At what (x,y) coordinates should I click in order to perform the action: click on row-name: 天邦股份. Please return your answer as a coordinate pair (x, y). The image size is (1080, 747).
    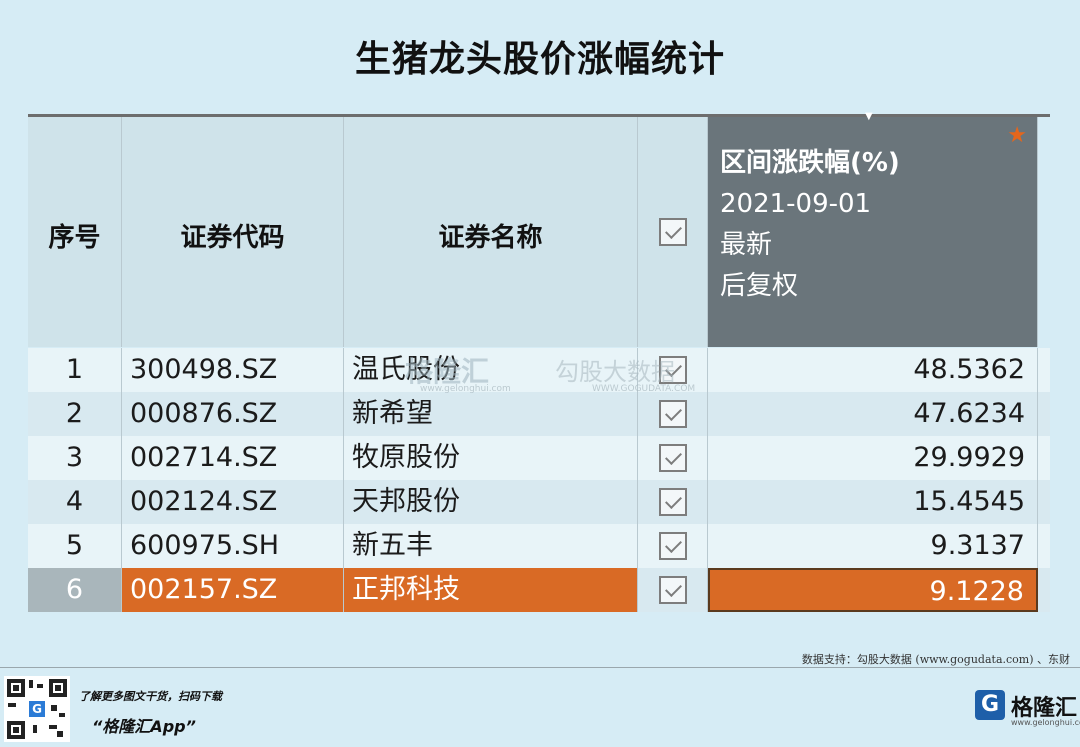
    Looking at the image, I should click on (491, 502).